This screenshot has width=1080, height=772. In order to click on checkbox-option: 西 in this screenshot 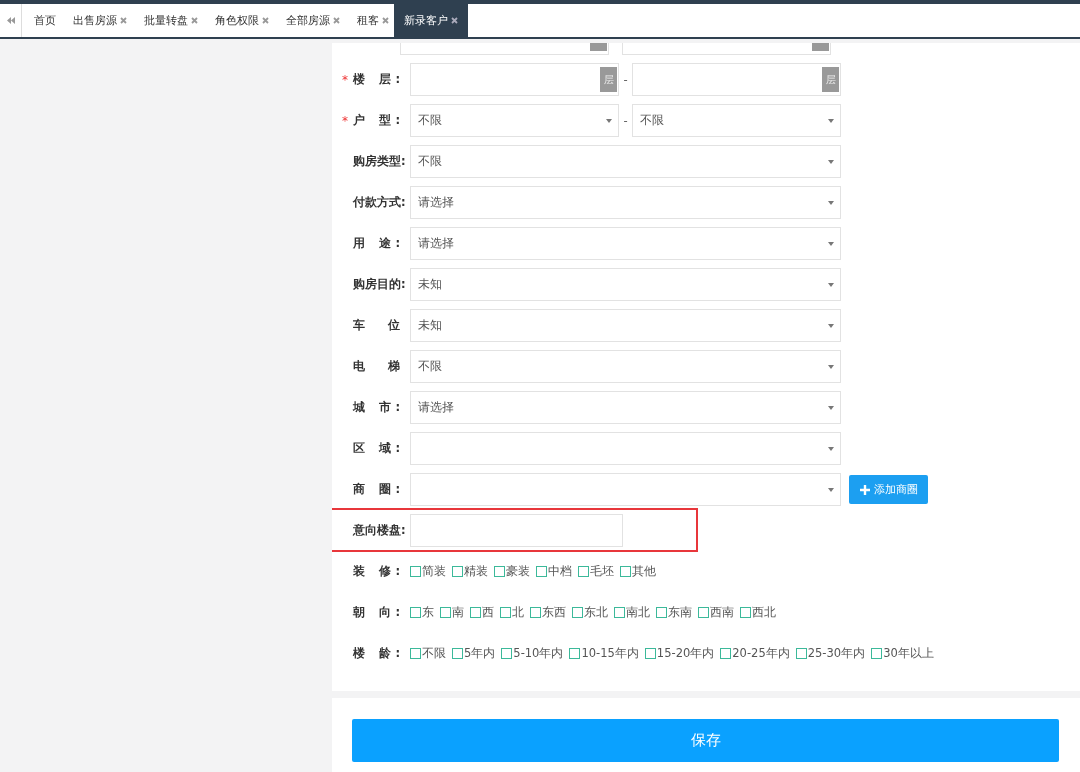, I will do `click(482, 612)`.